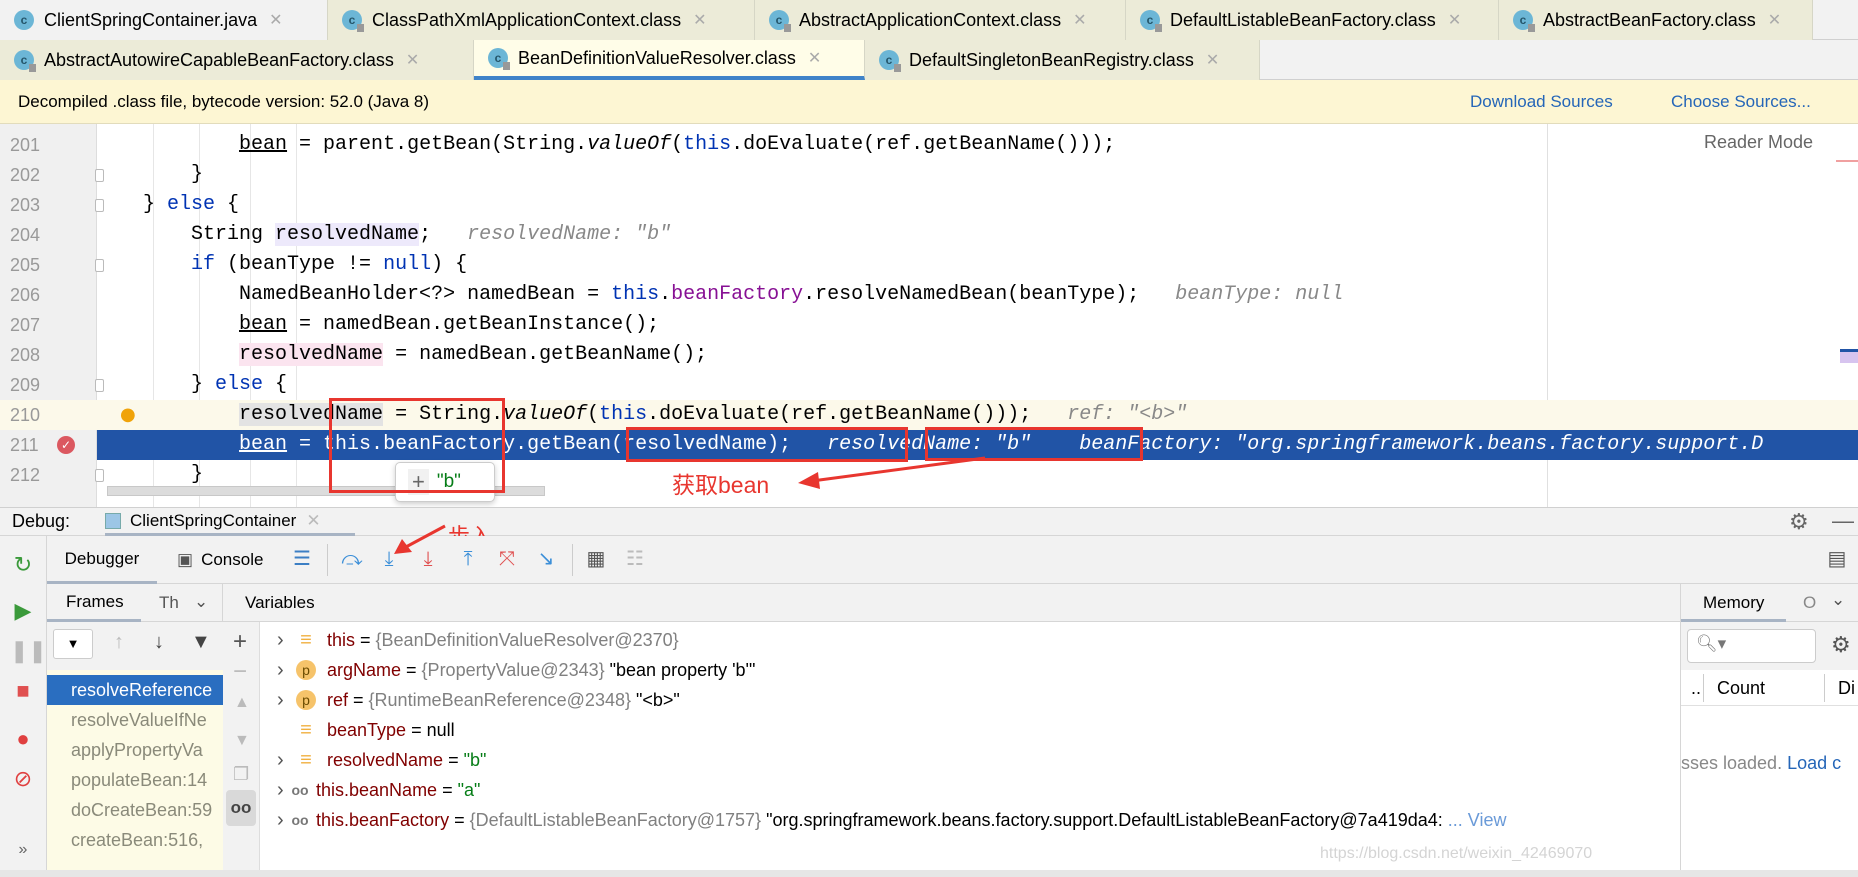 The height and width of the screenshot is (877, 1858). What do you see at coordinates (159, 642) in the screenshot?
I see `arrow-down-icon: ↓` at bounding box center [159, 642].